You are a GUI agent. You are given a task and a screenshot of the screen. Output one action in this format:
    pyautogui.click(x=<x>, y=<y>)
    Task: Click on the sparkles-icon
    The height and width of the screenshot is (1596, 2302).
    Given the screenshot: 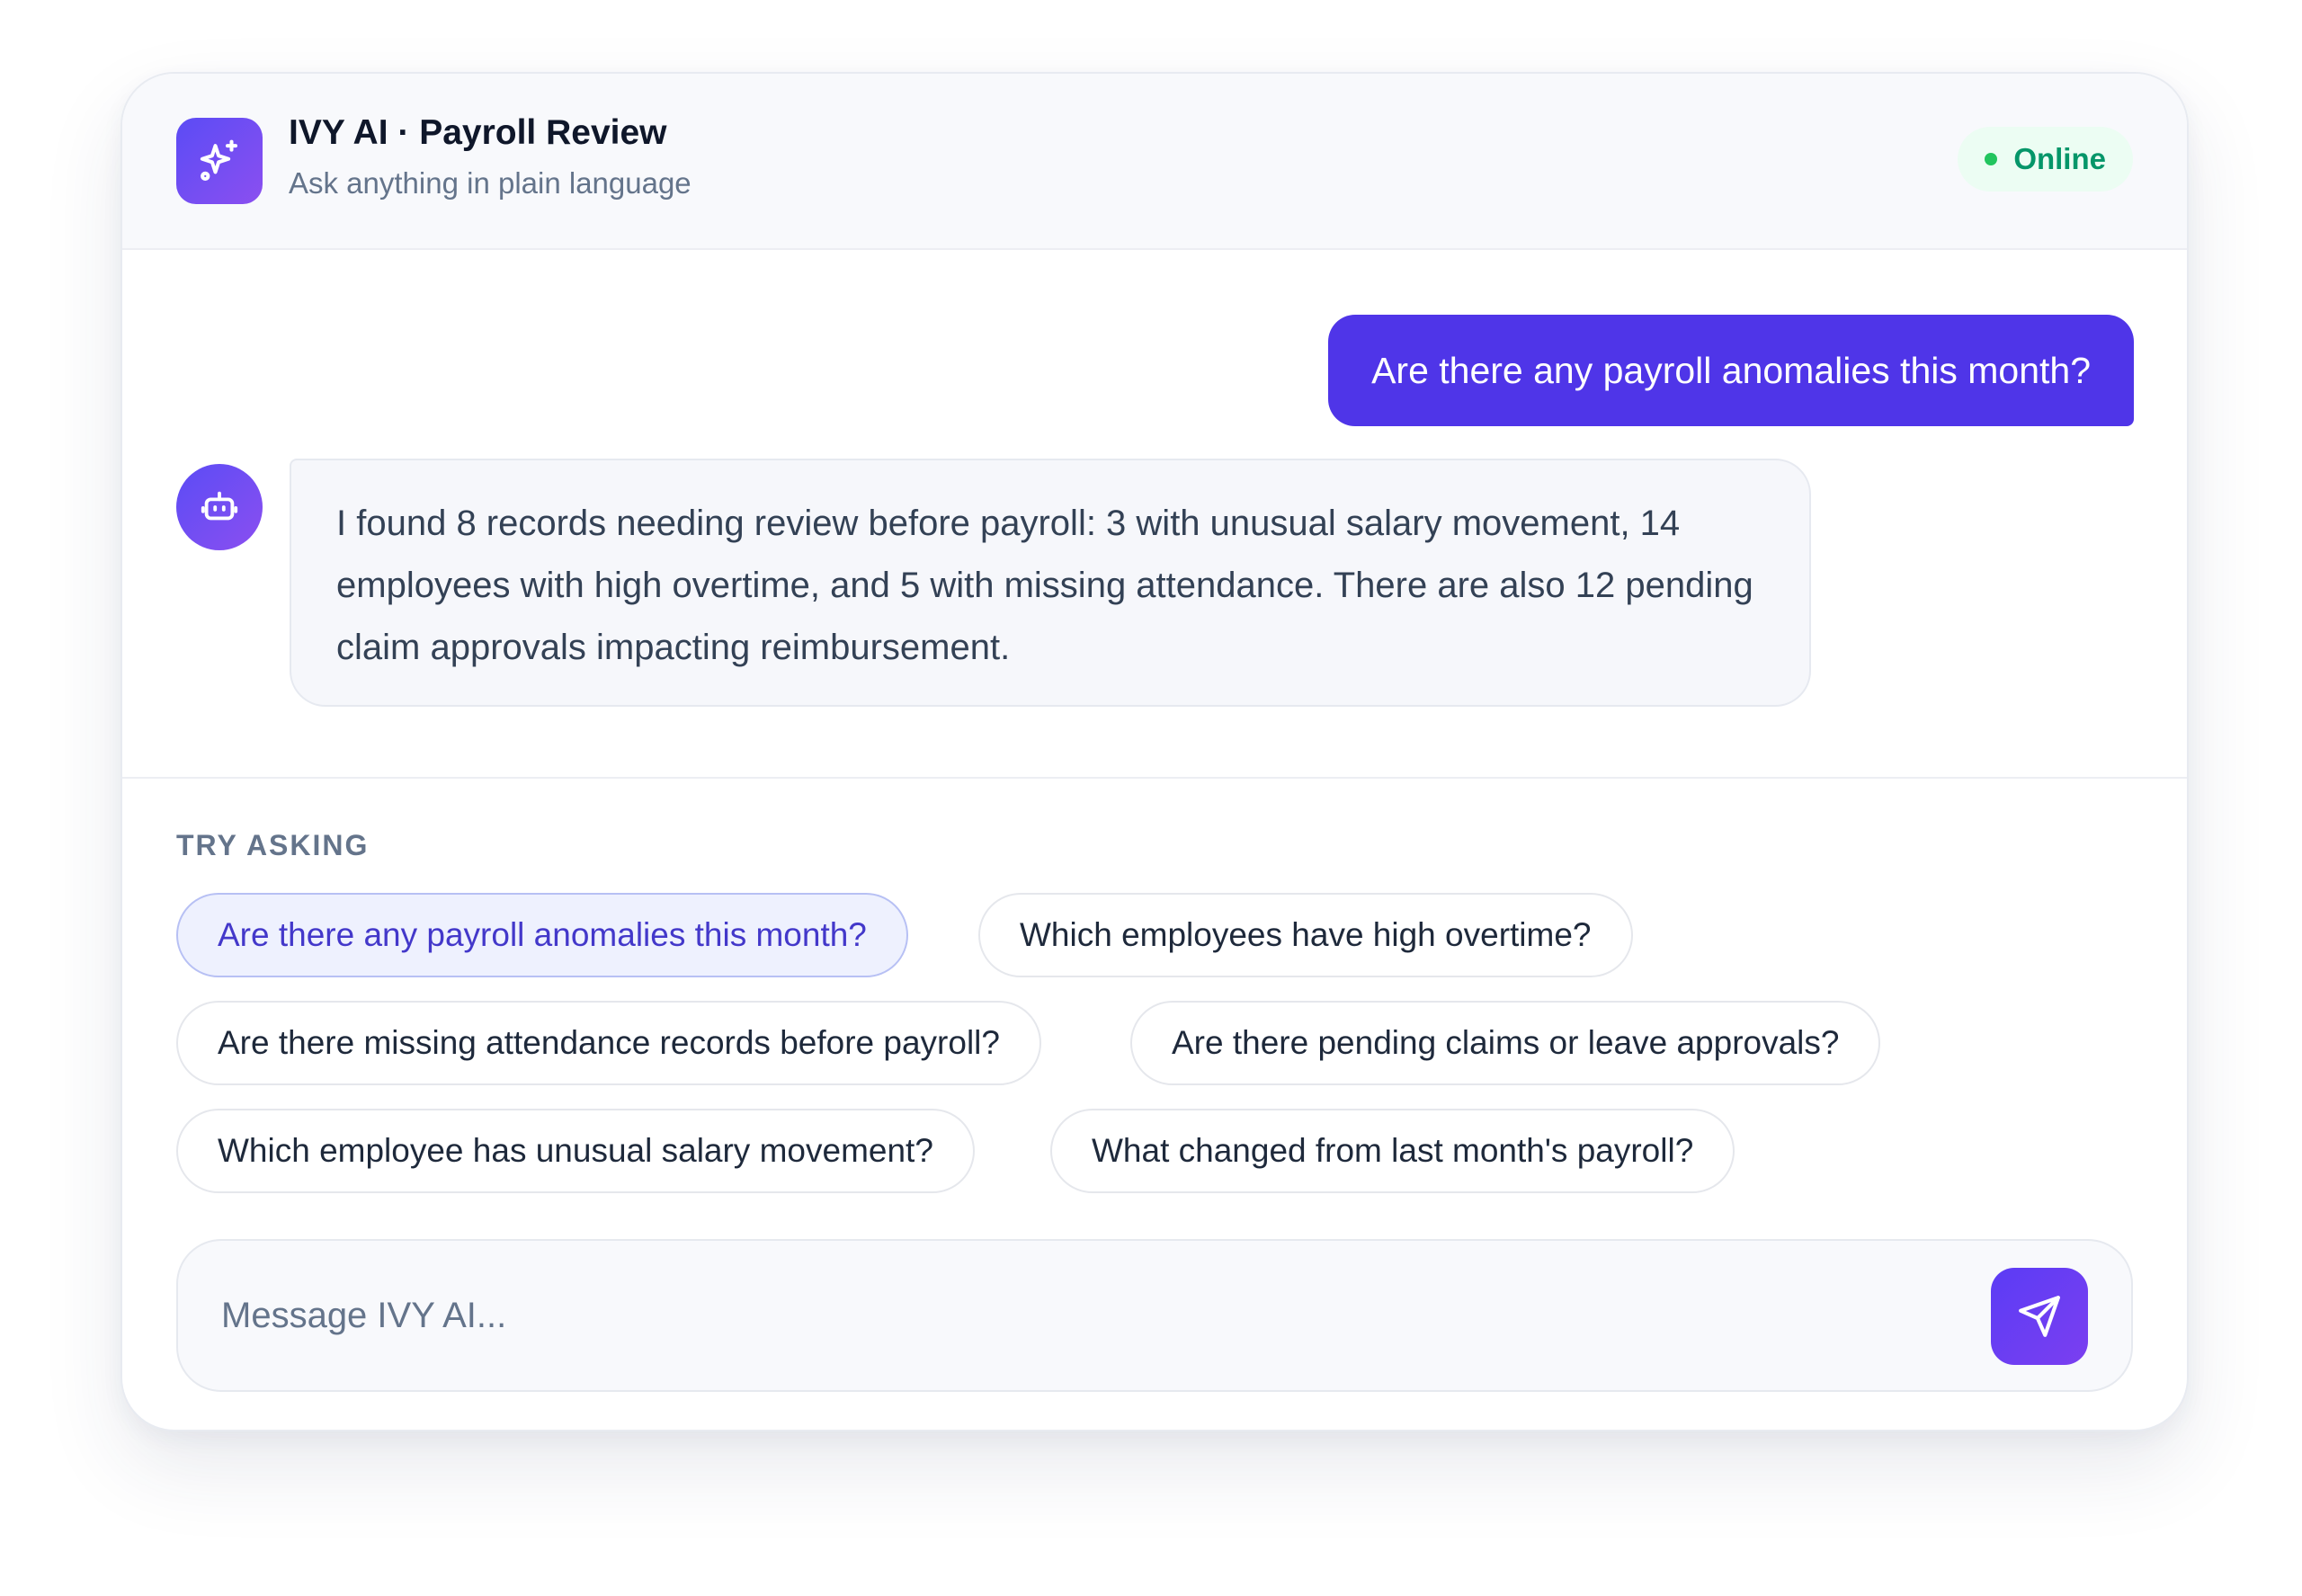 What is the action you would take?
    pyautogui.click(x=219, y=160)
    